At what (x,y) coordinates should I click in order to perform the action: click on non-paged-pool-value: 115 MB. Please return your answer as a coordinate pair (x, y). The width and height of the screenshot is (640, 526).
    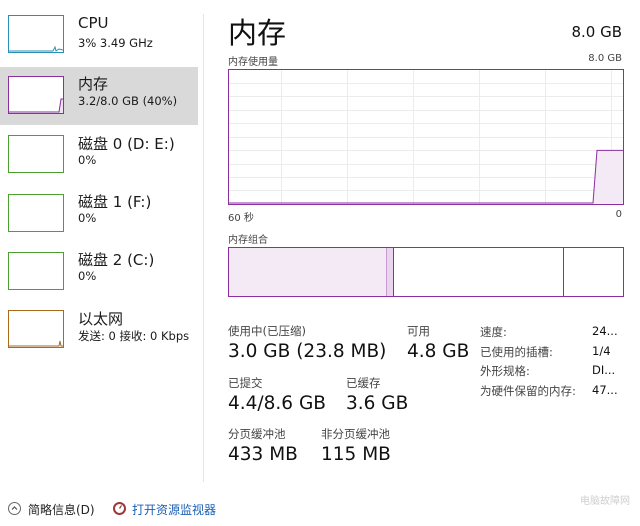
    Looking at the image, I should click on (356, 454).